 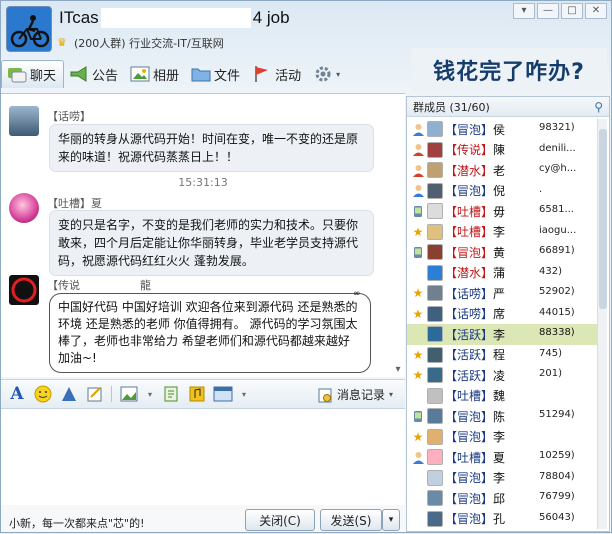 I want to click on search-icon: ⚲, so click(x=598, y=107).